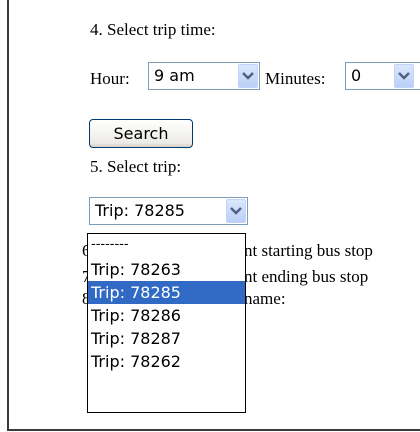  I want to click on minutes-select-value: 0, so click(356, 75).